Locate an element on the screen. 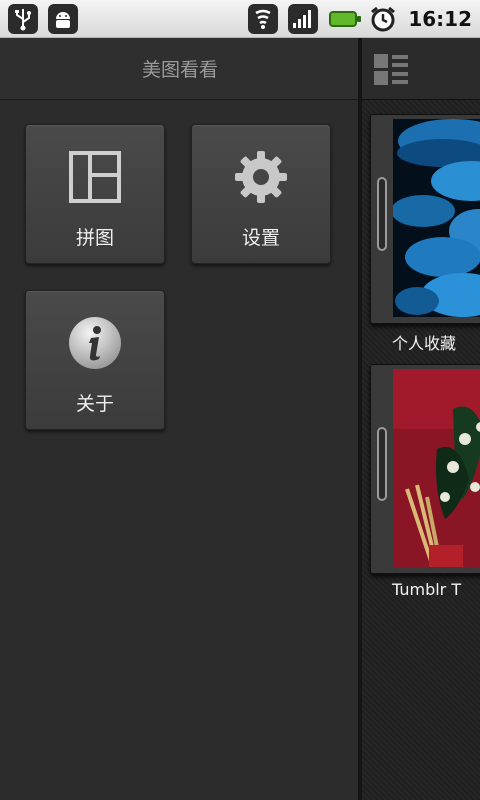  album-toolbar is located at coordinates (421, 69).